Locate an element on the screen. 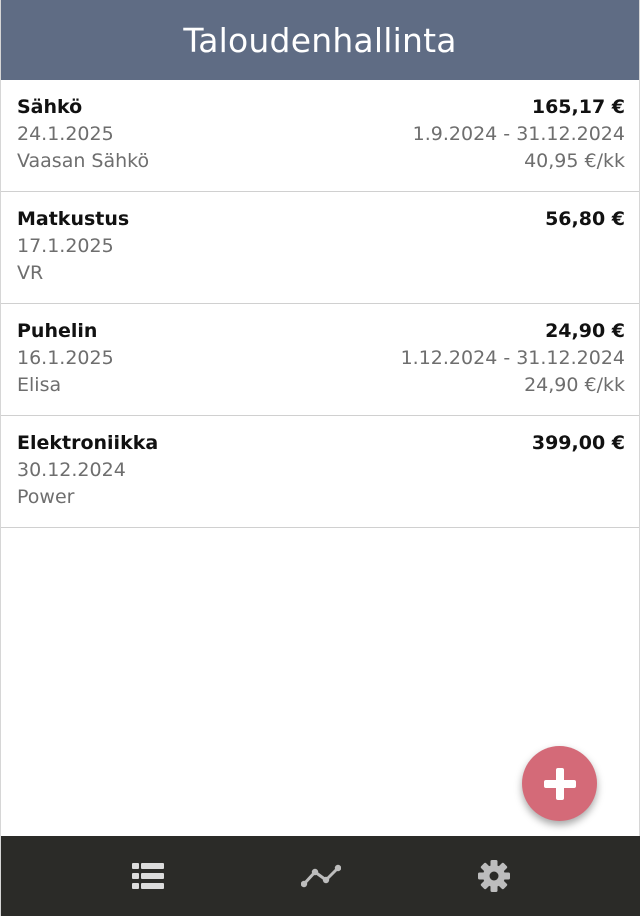  plus-icon is located at coordinates (559, 783).